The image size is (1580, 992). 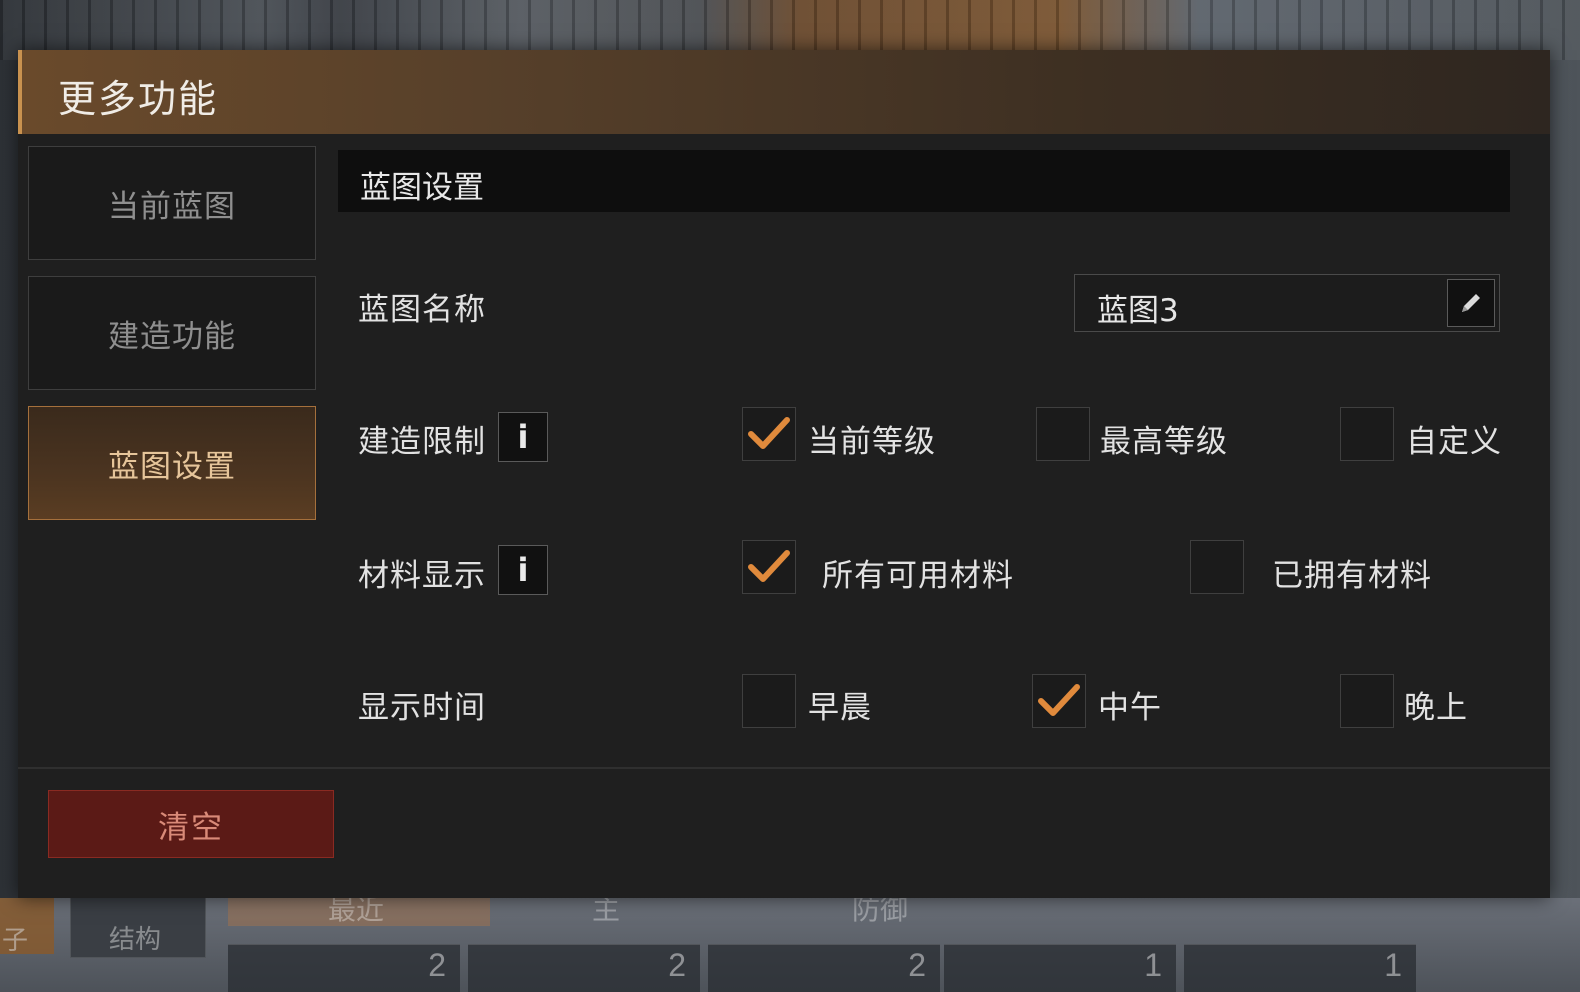 I want to click on option-label-max-level: 最高等级, so click(x=1164, y=442).